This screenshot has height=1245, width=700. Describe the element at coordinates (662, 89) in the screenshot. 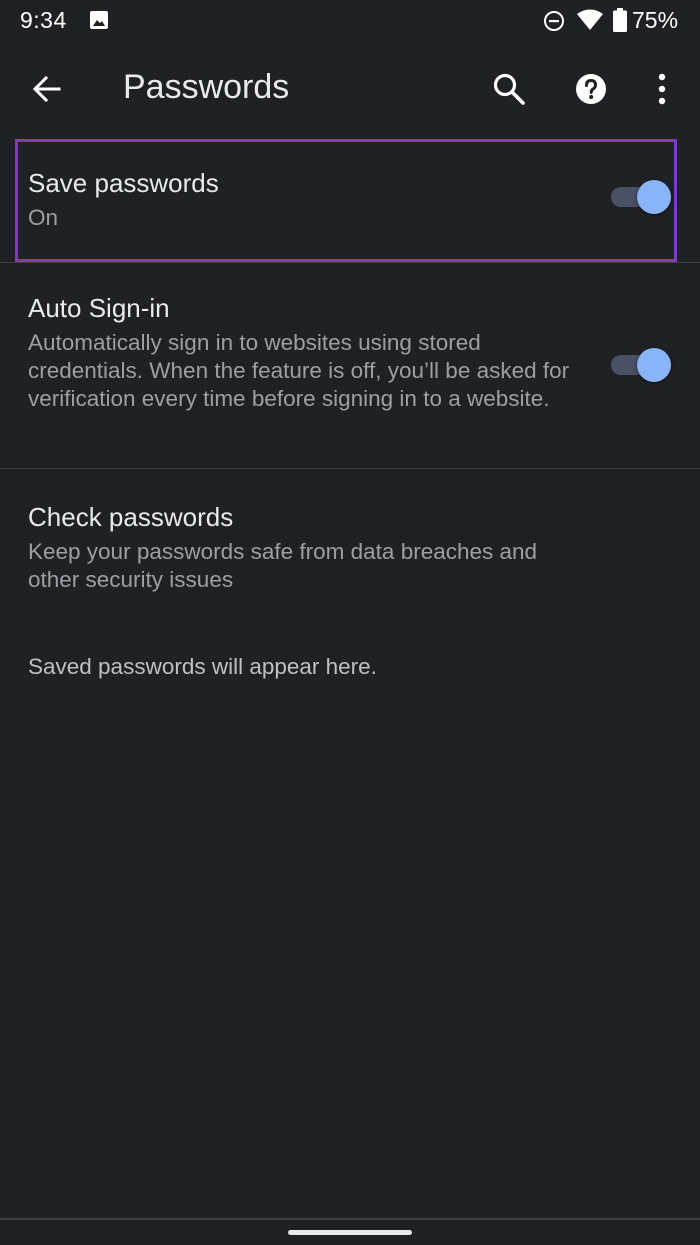

I see `more-vert-icon` at that location.